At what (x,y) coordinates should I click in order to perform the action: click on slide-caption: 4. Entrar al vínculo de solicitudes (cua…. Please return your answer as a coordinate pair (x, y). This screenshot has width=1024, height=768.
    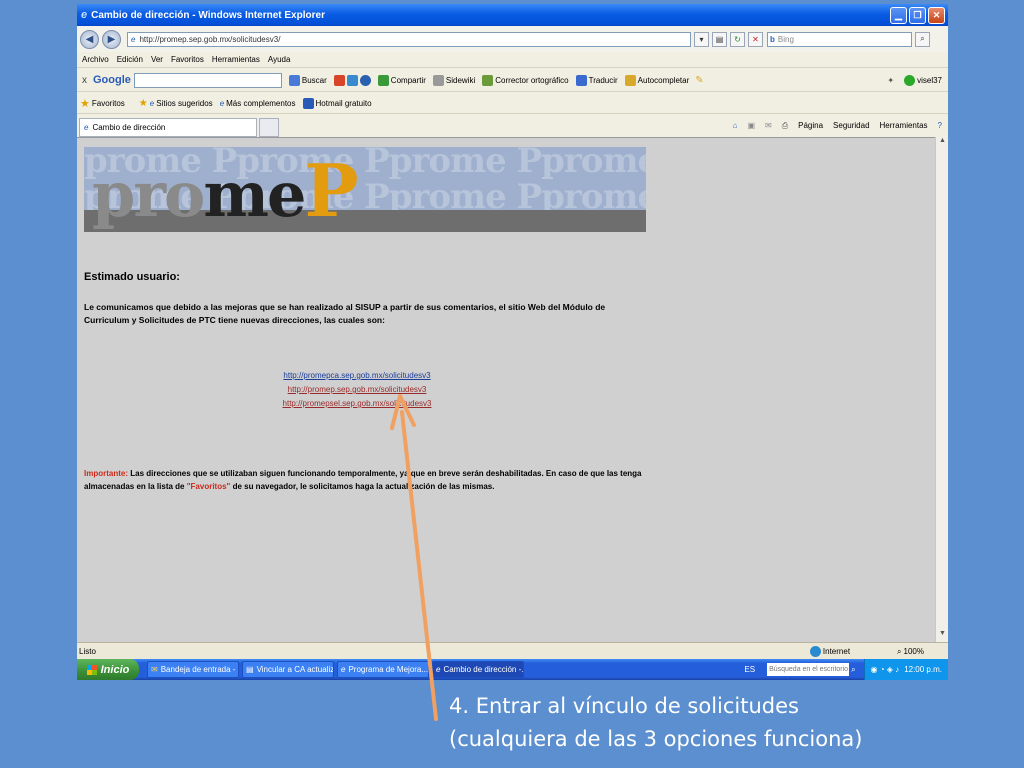
    Looking at the image, I should click on (729, 723).